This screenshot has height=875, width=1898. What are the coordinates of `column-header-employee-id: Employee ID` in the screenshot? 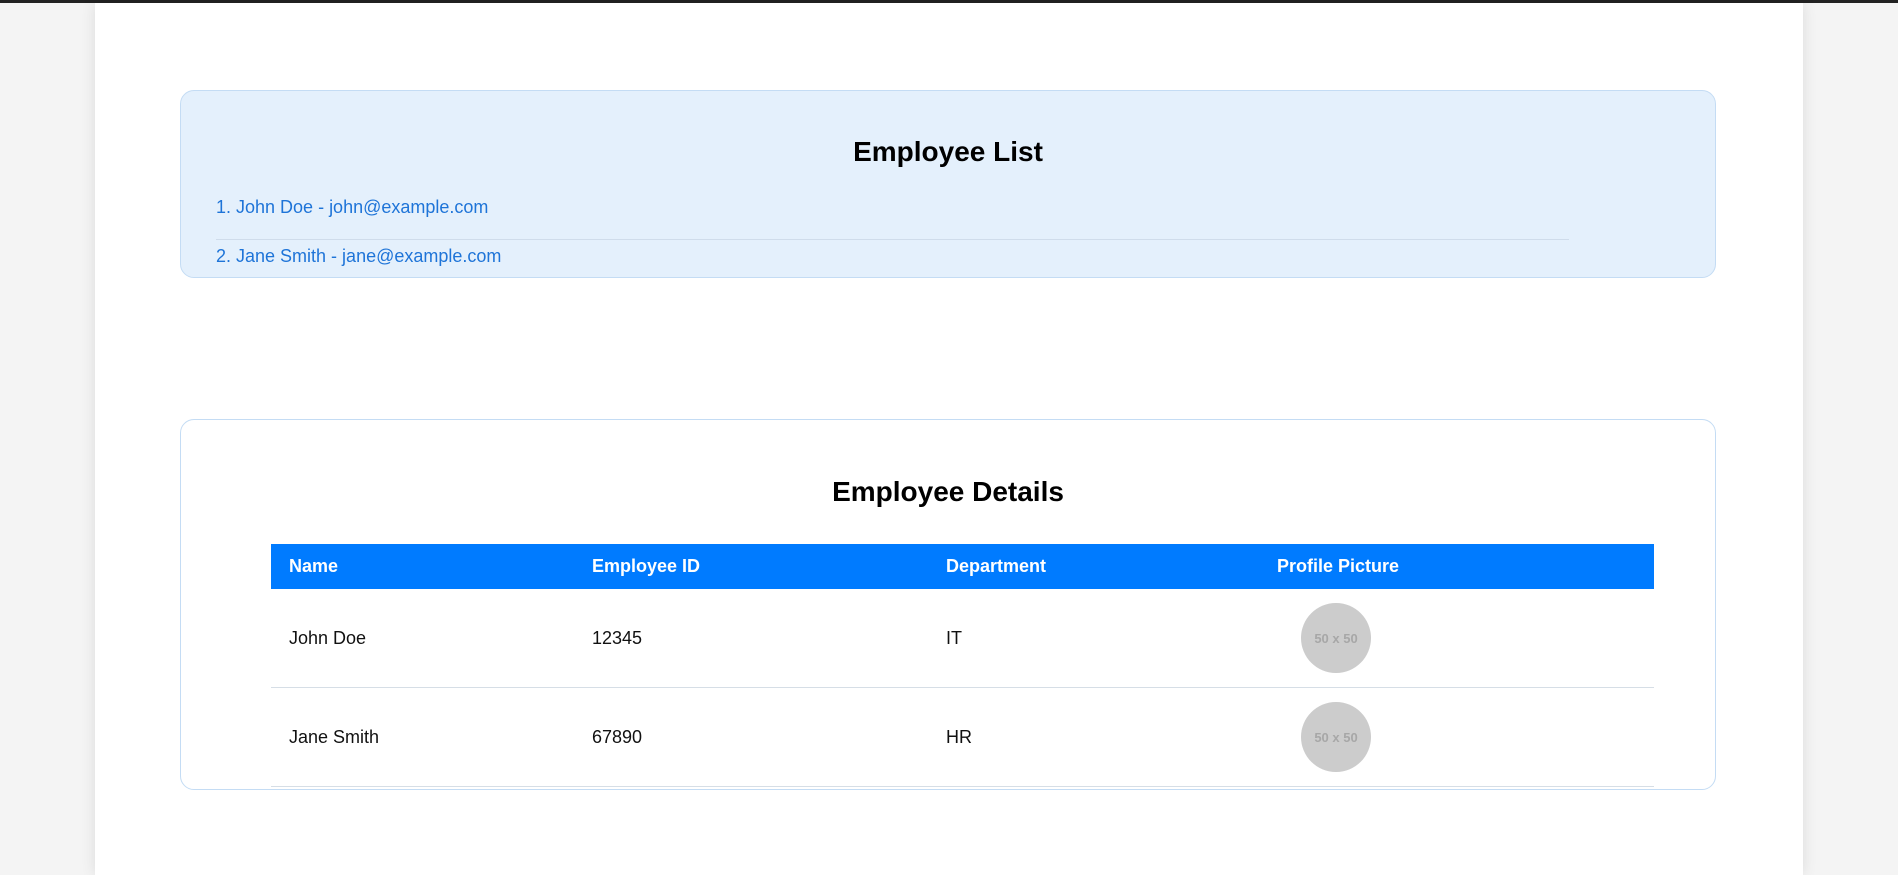 It's located at (751, 566).